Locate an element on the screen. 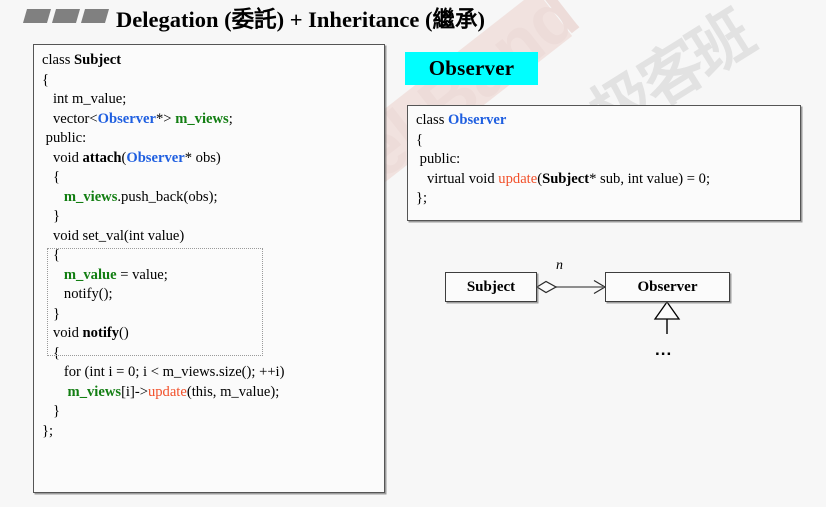  code-token: = value; is located at coordinates (142, 274).